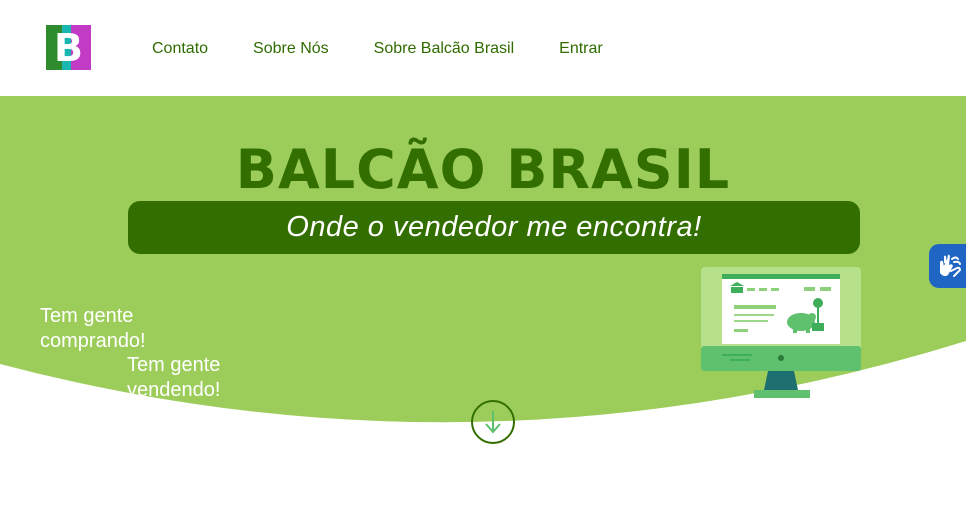  I want to click on hero-title: BALCÃO BRASIL, so click(483, 169).